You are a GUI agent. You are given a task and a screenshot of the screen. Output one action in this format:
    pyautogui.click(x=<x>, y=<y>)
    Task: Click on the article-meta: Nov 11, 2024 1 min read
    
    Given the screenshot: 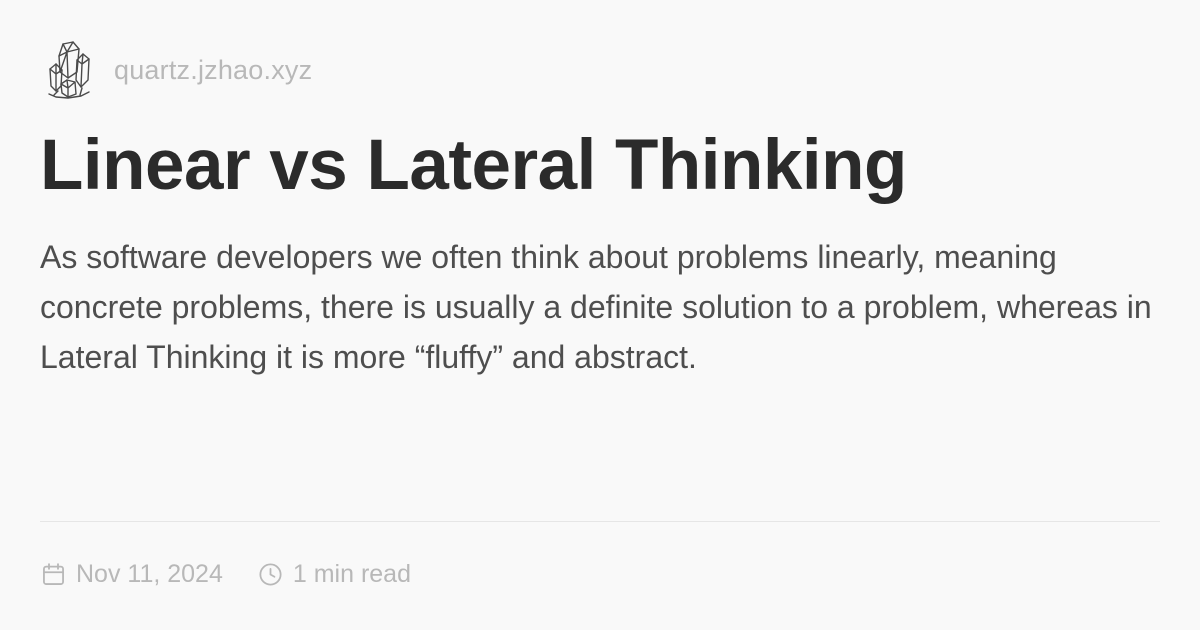 What is the action you would take?
    pyautogui.click(x=225, y=574)
    